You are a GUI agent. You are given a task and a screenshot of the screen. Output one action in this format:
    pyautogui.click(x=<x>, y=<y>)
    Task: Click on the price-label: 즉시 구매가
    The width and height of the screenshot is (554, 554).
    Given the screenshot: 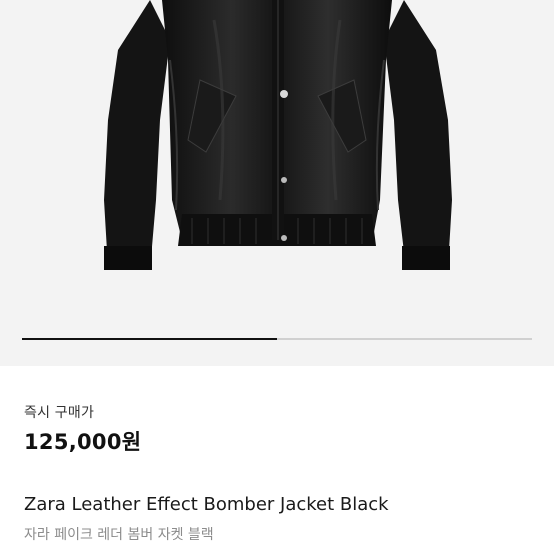 What is the action you would take?
    pyautogui.click(x=59, y=413)
    